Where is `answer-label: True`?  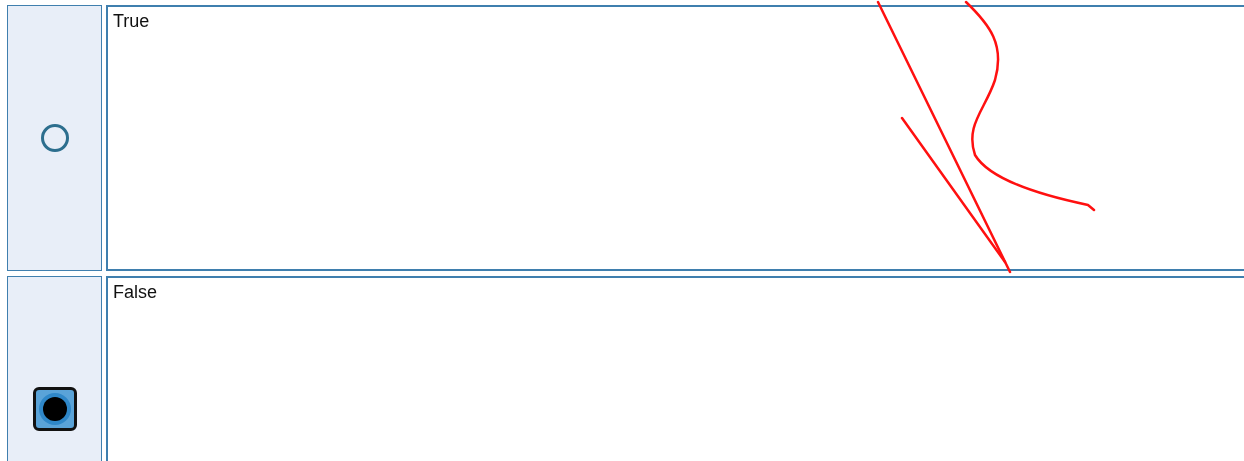
answer-label: True is located at coordinates (131, 21).